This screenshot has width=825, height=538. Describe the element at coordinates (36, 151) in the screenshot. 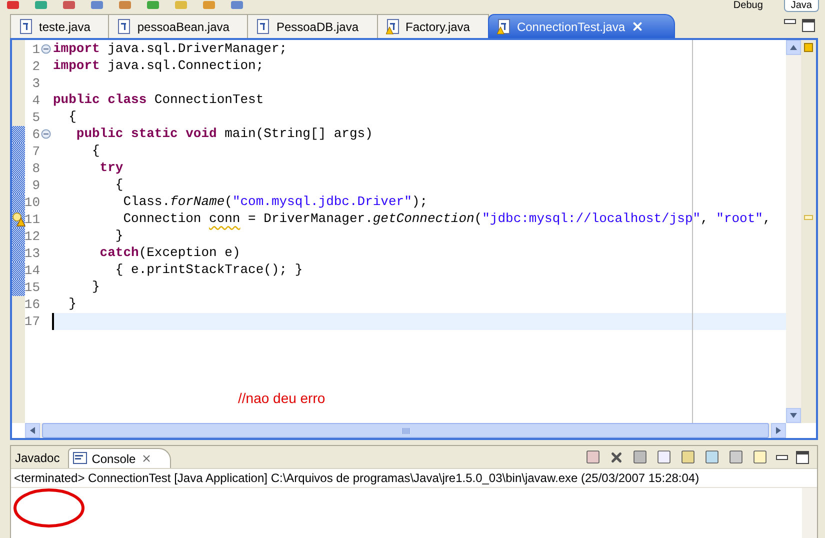

I see `line-number: 7` at that location.